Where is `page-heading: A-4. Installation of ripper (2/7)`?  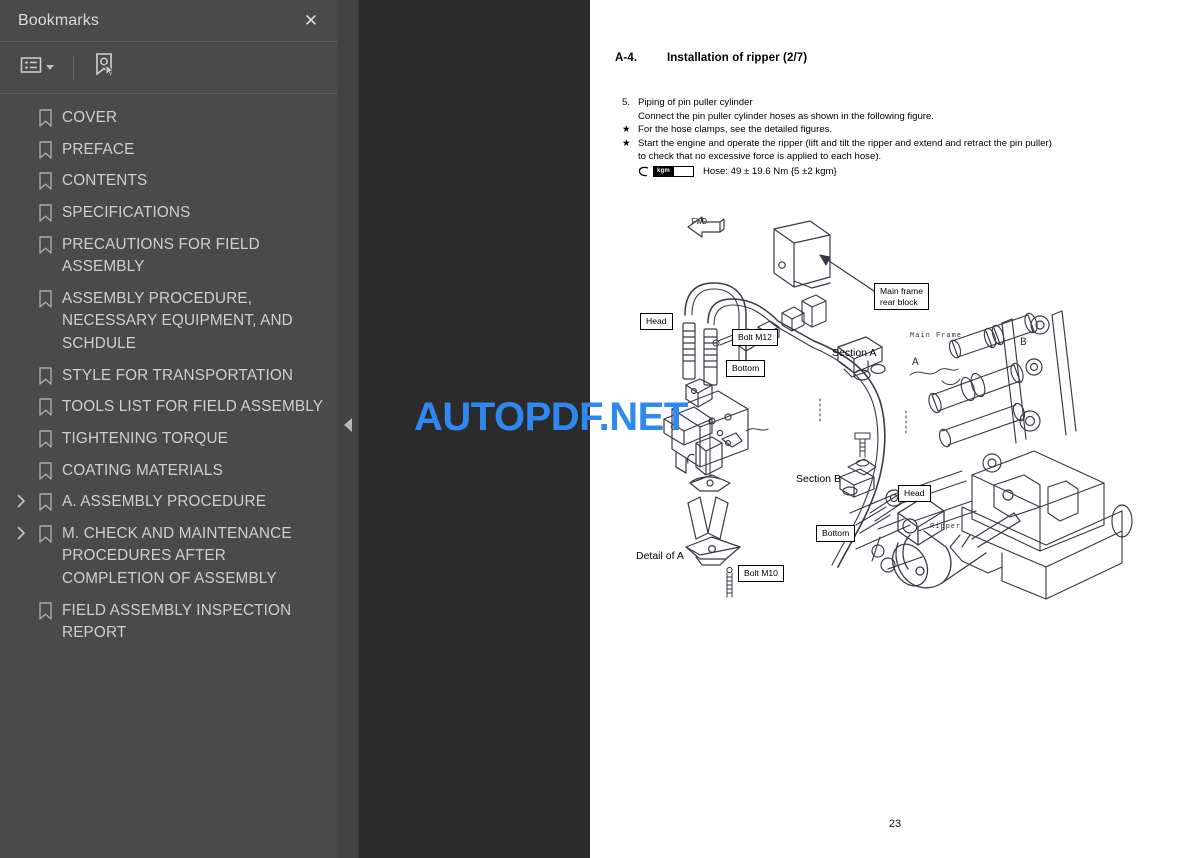 page-heading: A-4. Installation of ripper (2/7) is located at coordinates (711, 58).